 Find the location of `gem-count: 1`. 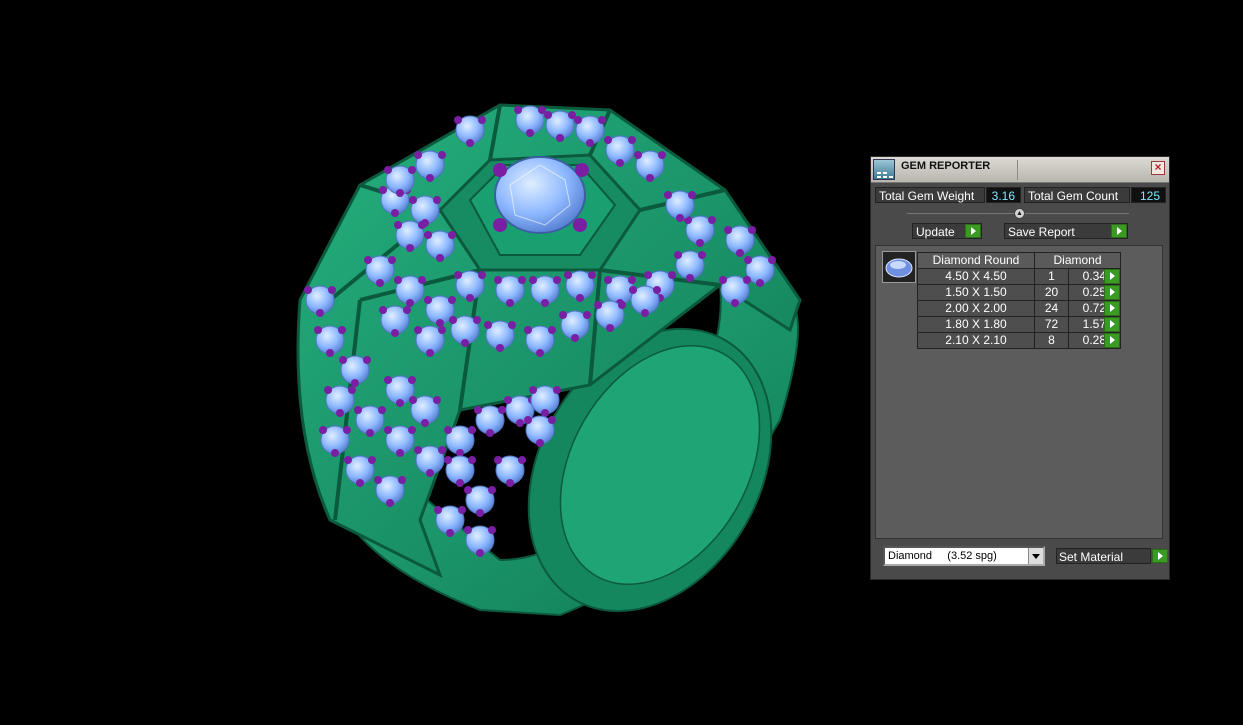

gem-count: 1 is located at coordinates (1051, 276).